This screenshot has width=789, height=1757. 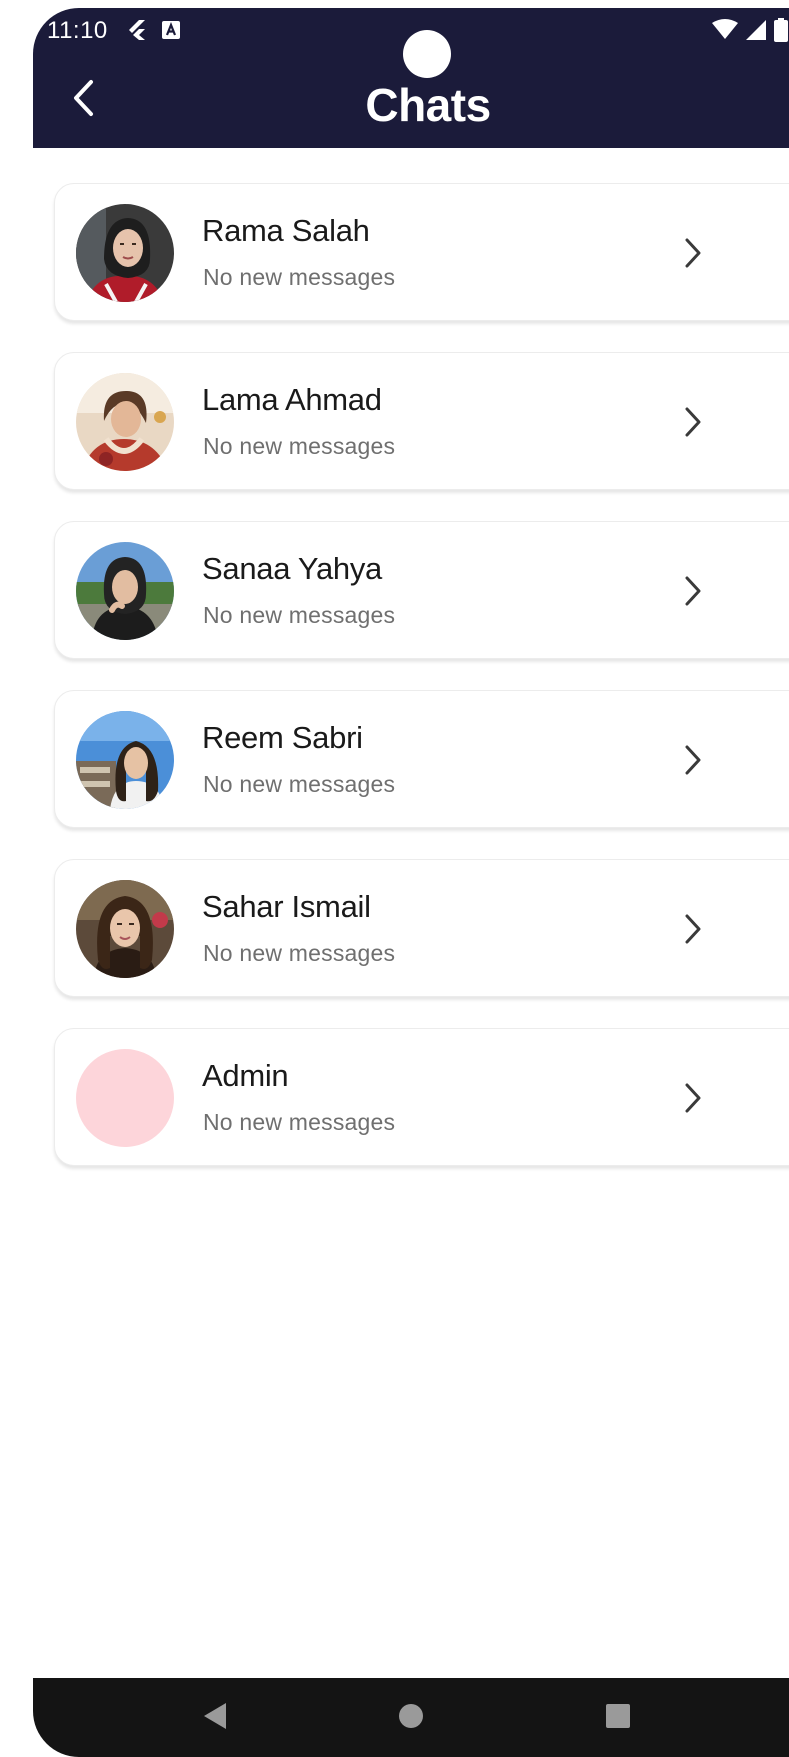 I want to click on chat-name: Reem Sabri, so click(x=282, y=737).